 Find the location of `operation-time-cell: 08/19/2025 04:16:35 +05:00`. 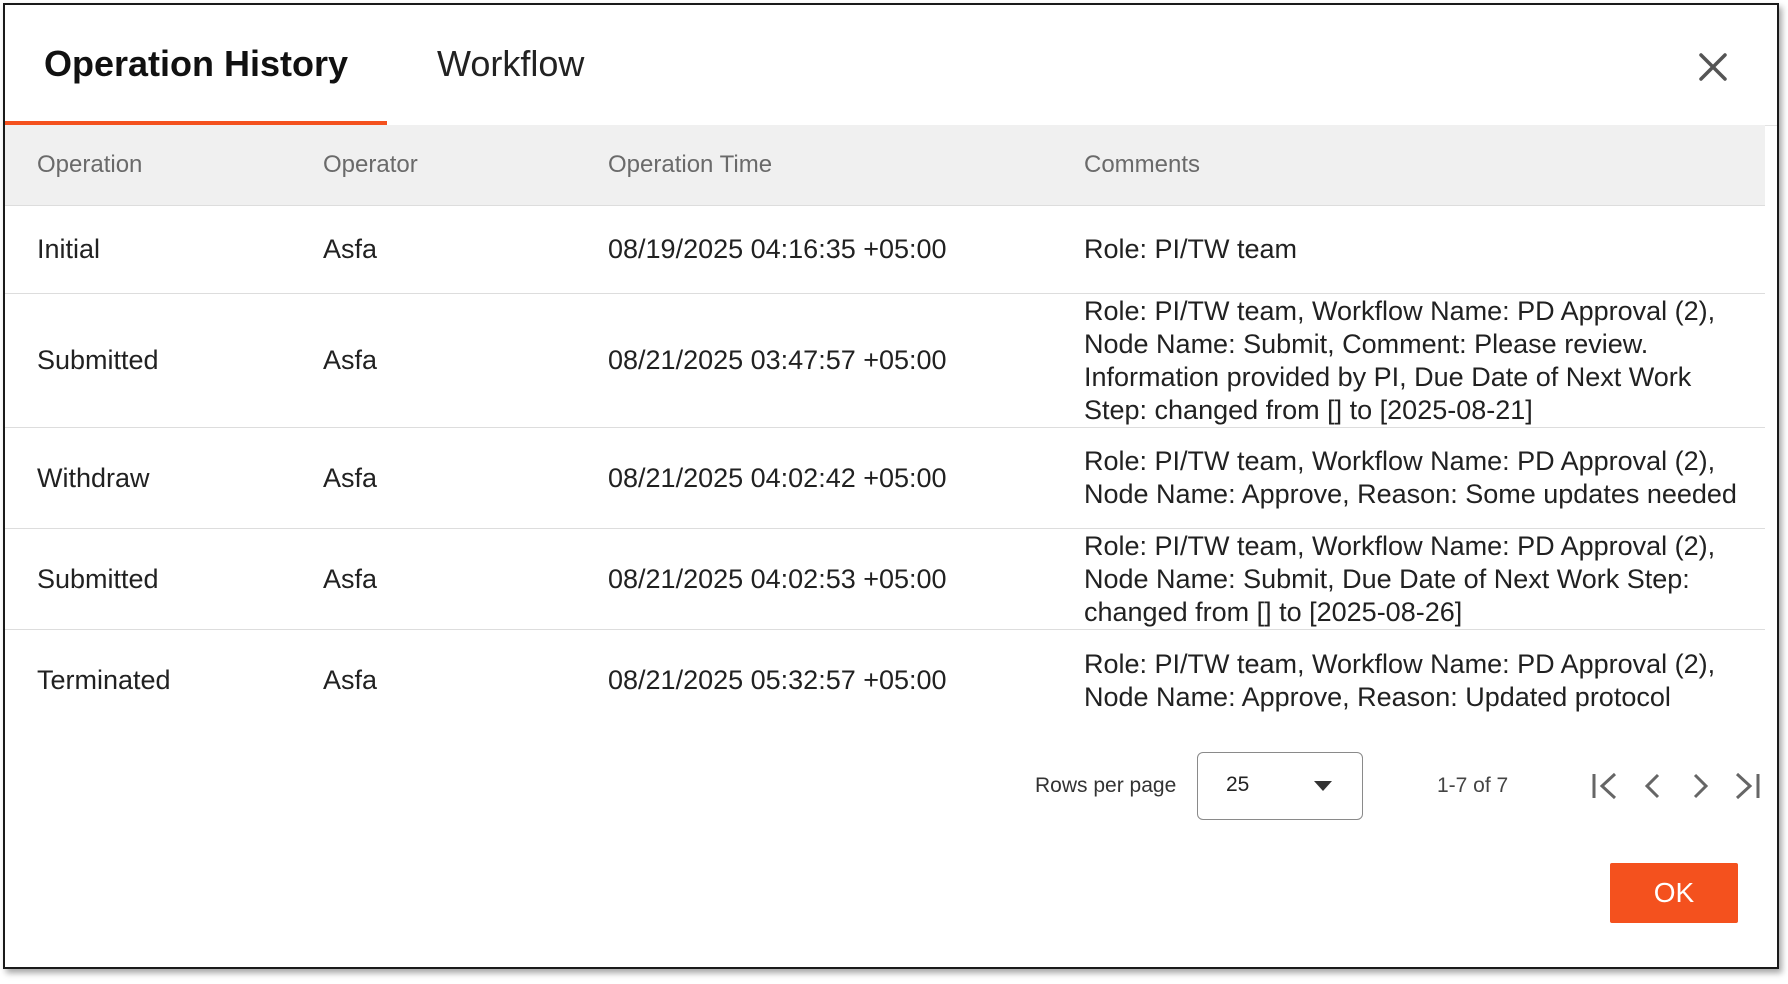

operation-time-cell: 08/19/2025 04:16:35 +05:00 is located at coordinates (777, 249).